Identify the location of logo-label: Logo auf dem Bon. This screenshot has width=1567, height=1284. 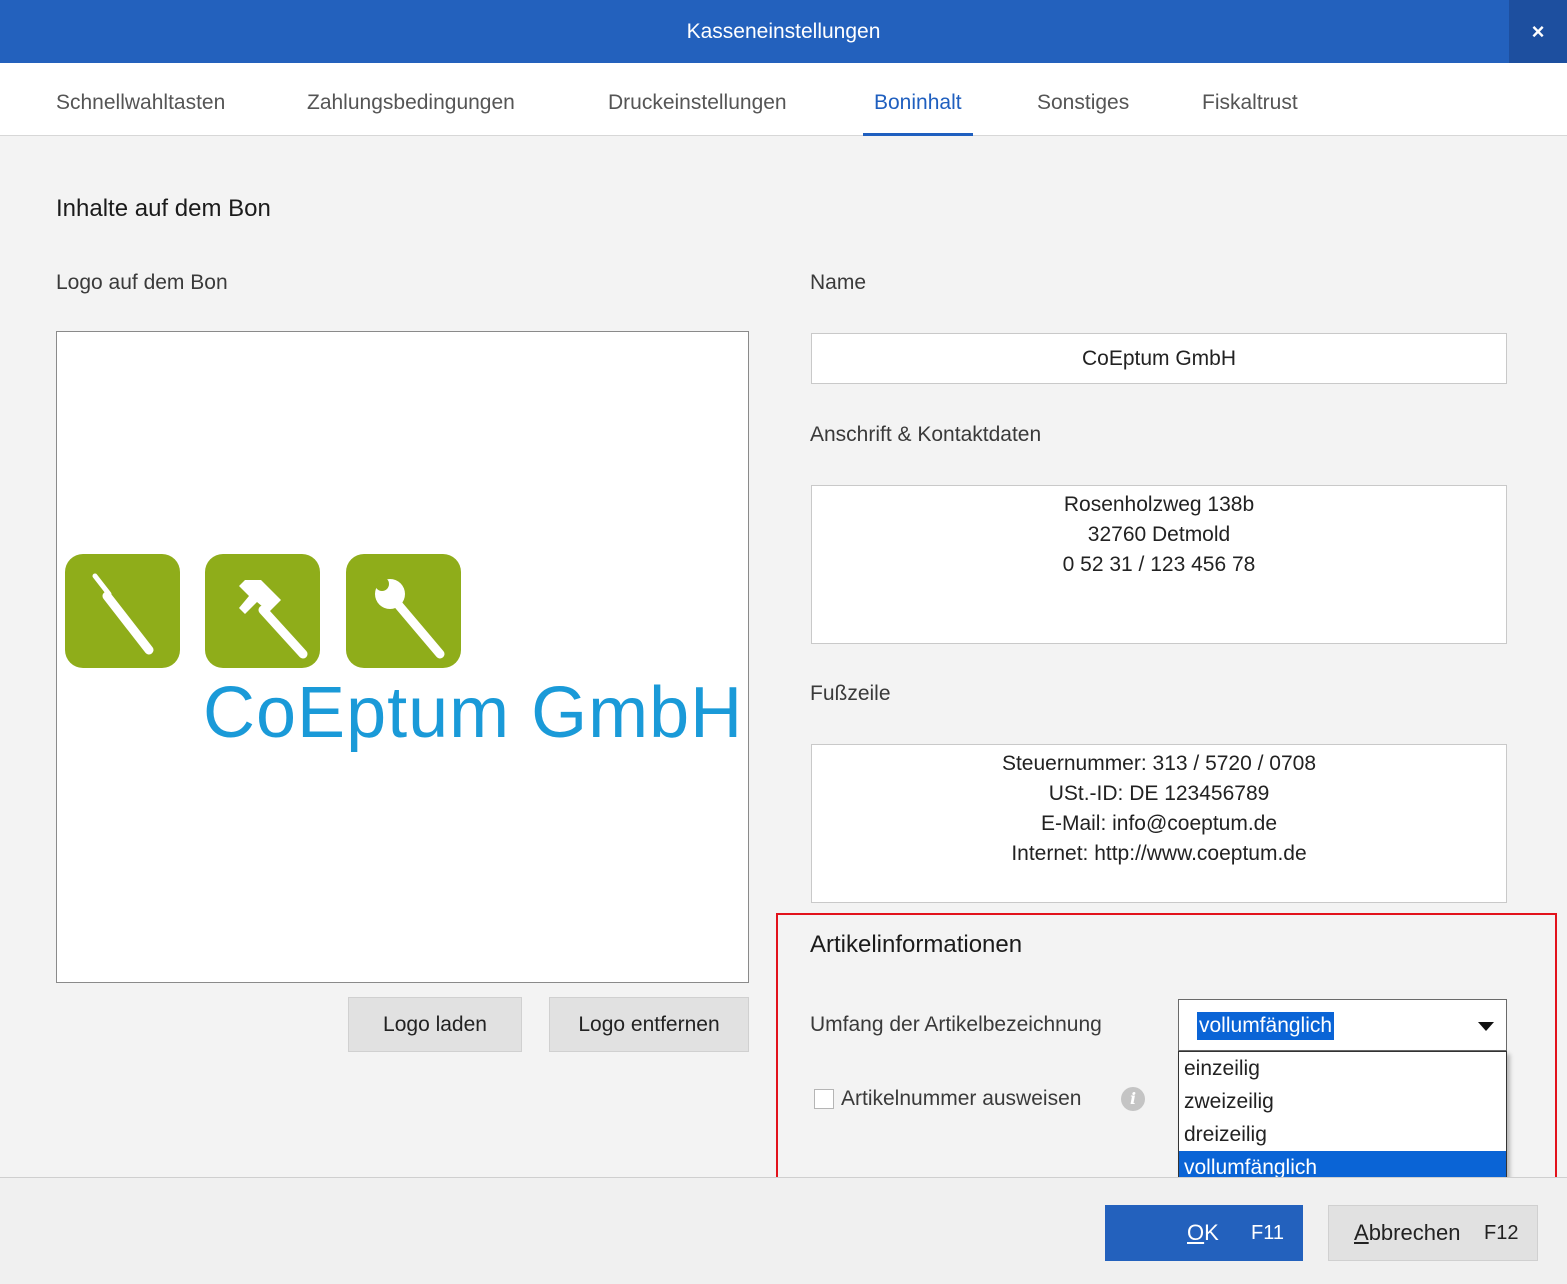
(142, 282).